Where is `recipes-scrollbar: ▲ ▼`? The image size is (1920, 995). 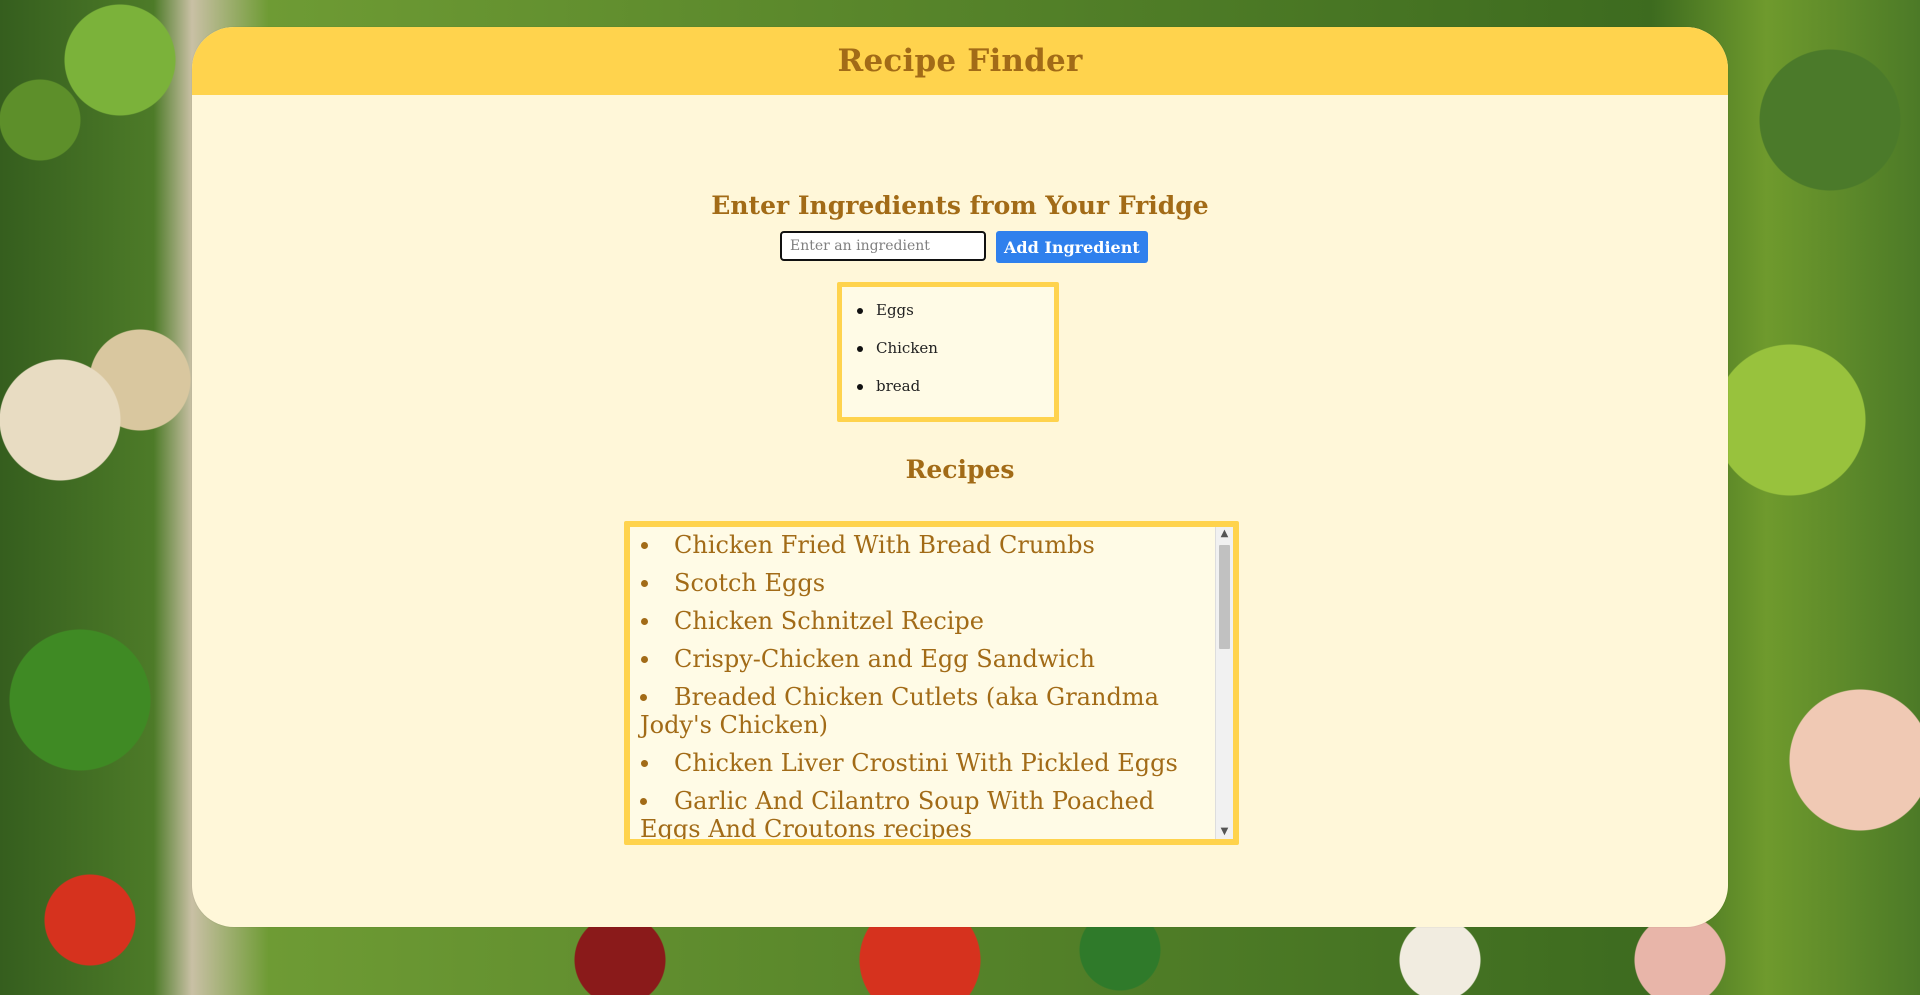 recipes-scrollbar: ▲ ▼ is located at coordinates (1224, 683).